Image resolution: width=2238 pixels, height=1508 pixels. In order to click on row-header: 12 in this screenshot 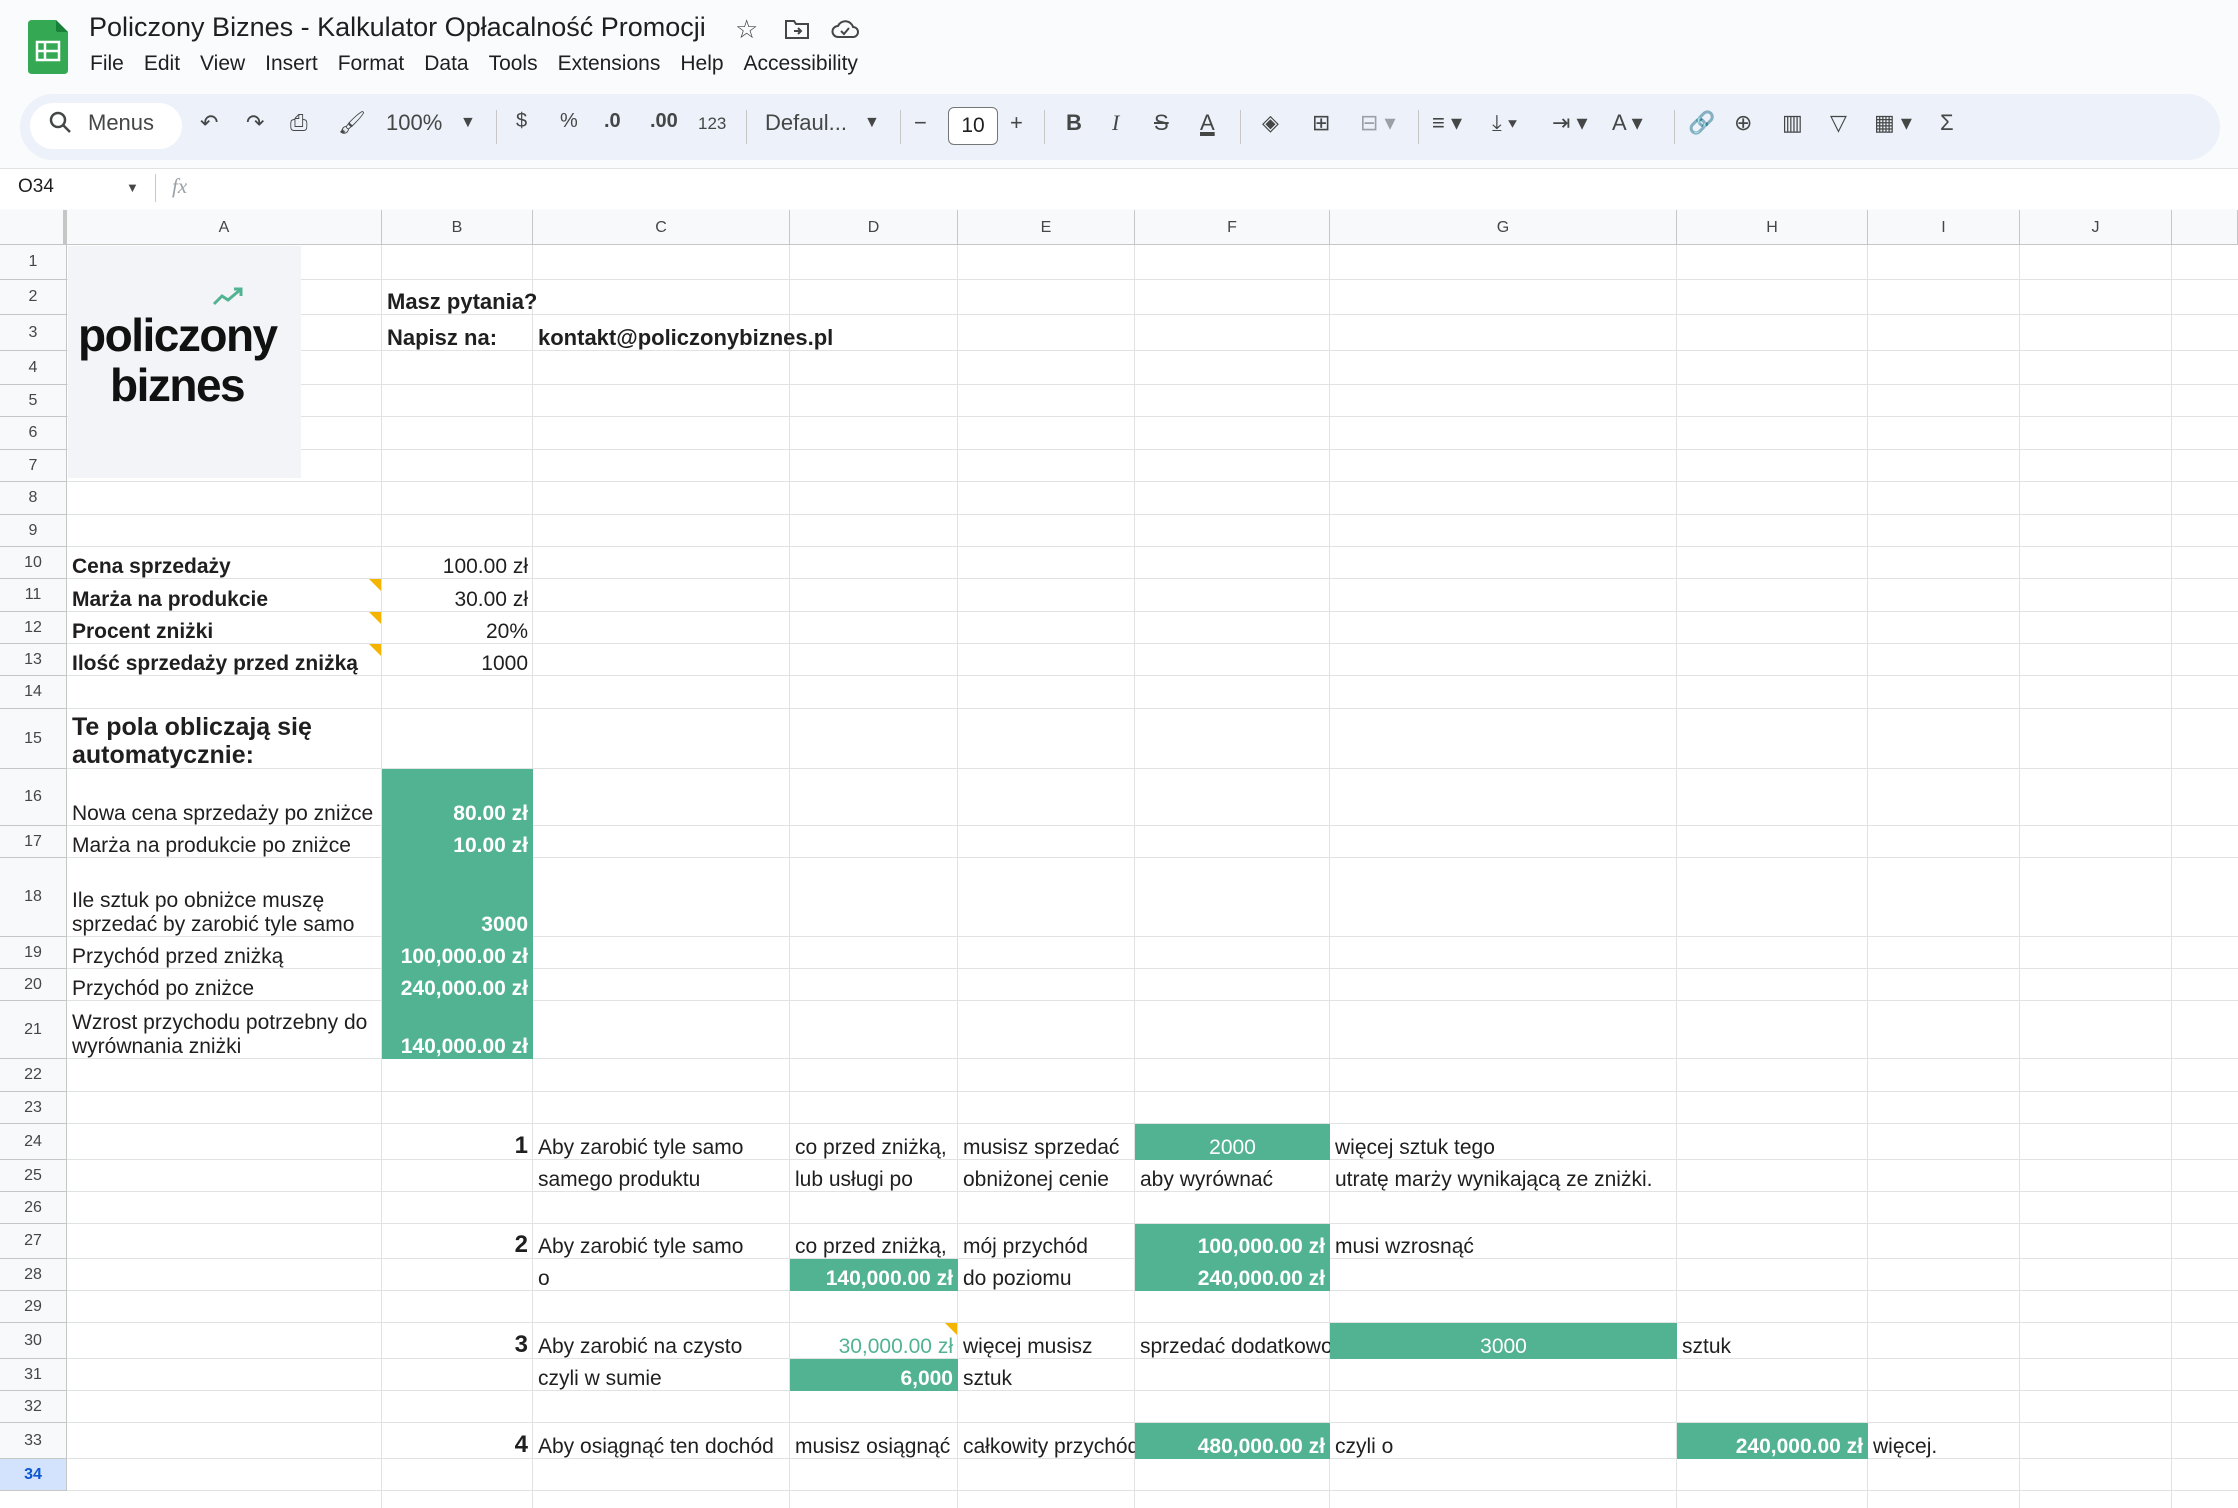, I will do `click(33, 628)`.